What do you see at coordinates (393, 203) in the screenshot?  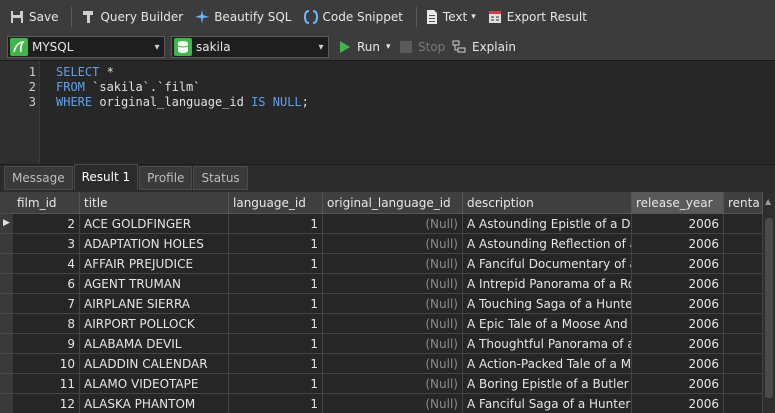 I see `column-header-original-language-id: original_language_id` at bounding box center [393, 203].